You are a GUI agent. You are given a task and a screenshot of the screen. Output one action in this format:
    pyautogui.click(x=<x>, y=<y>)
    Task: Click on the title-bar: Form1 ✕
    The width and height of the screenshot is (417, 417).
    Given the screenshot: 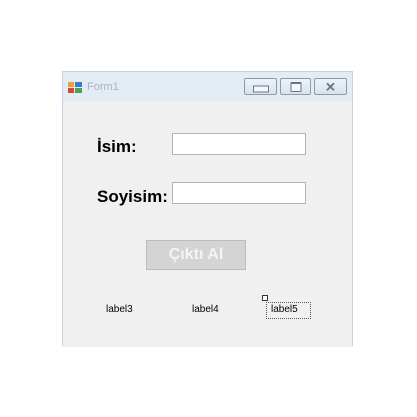 What is the action you would take?
    pyautogui.click(x=207, y=87)
    